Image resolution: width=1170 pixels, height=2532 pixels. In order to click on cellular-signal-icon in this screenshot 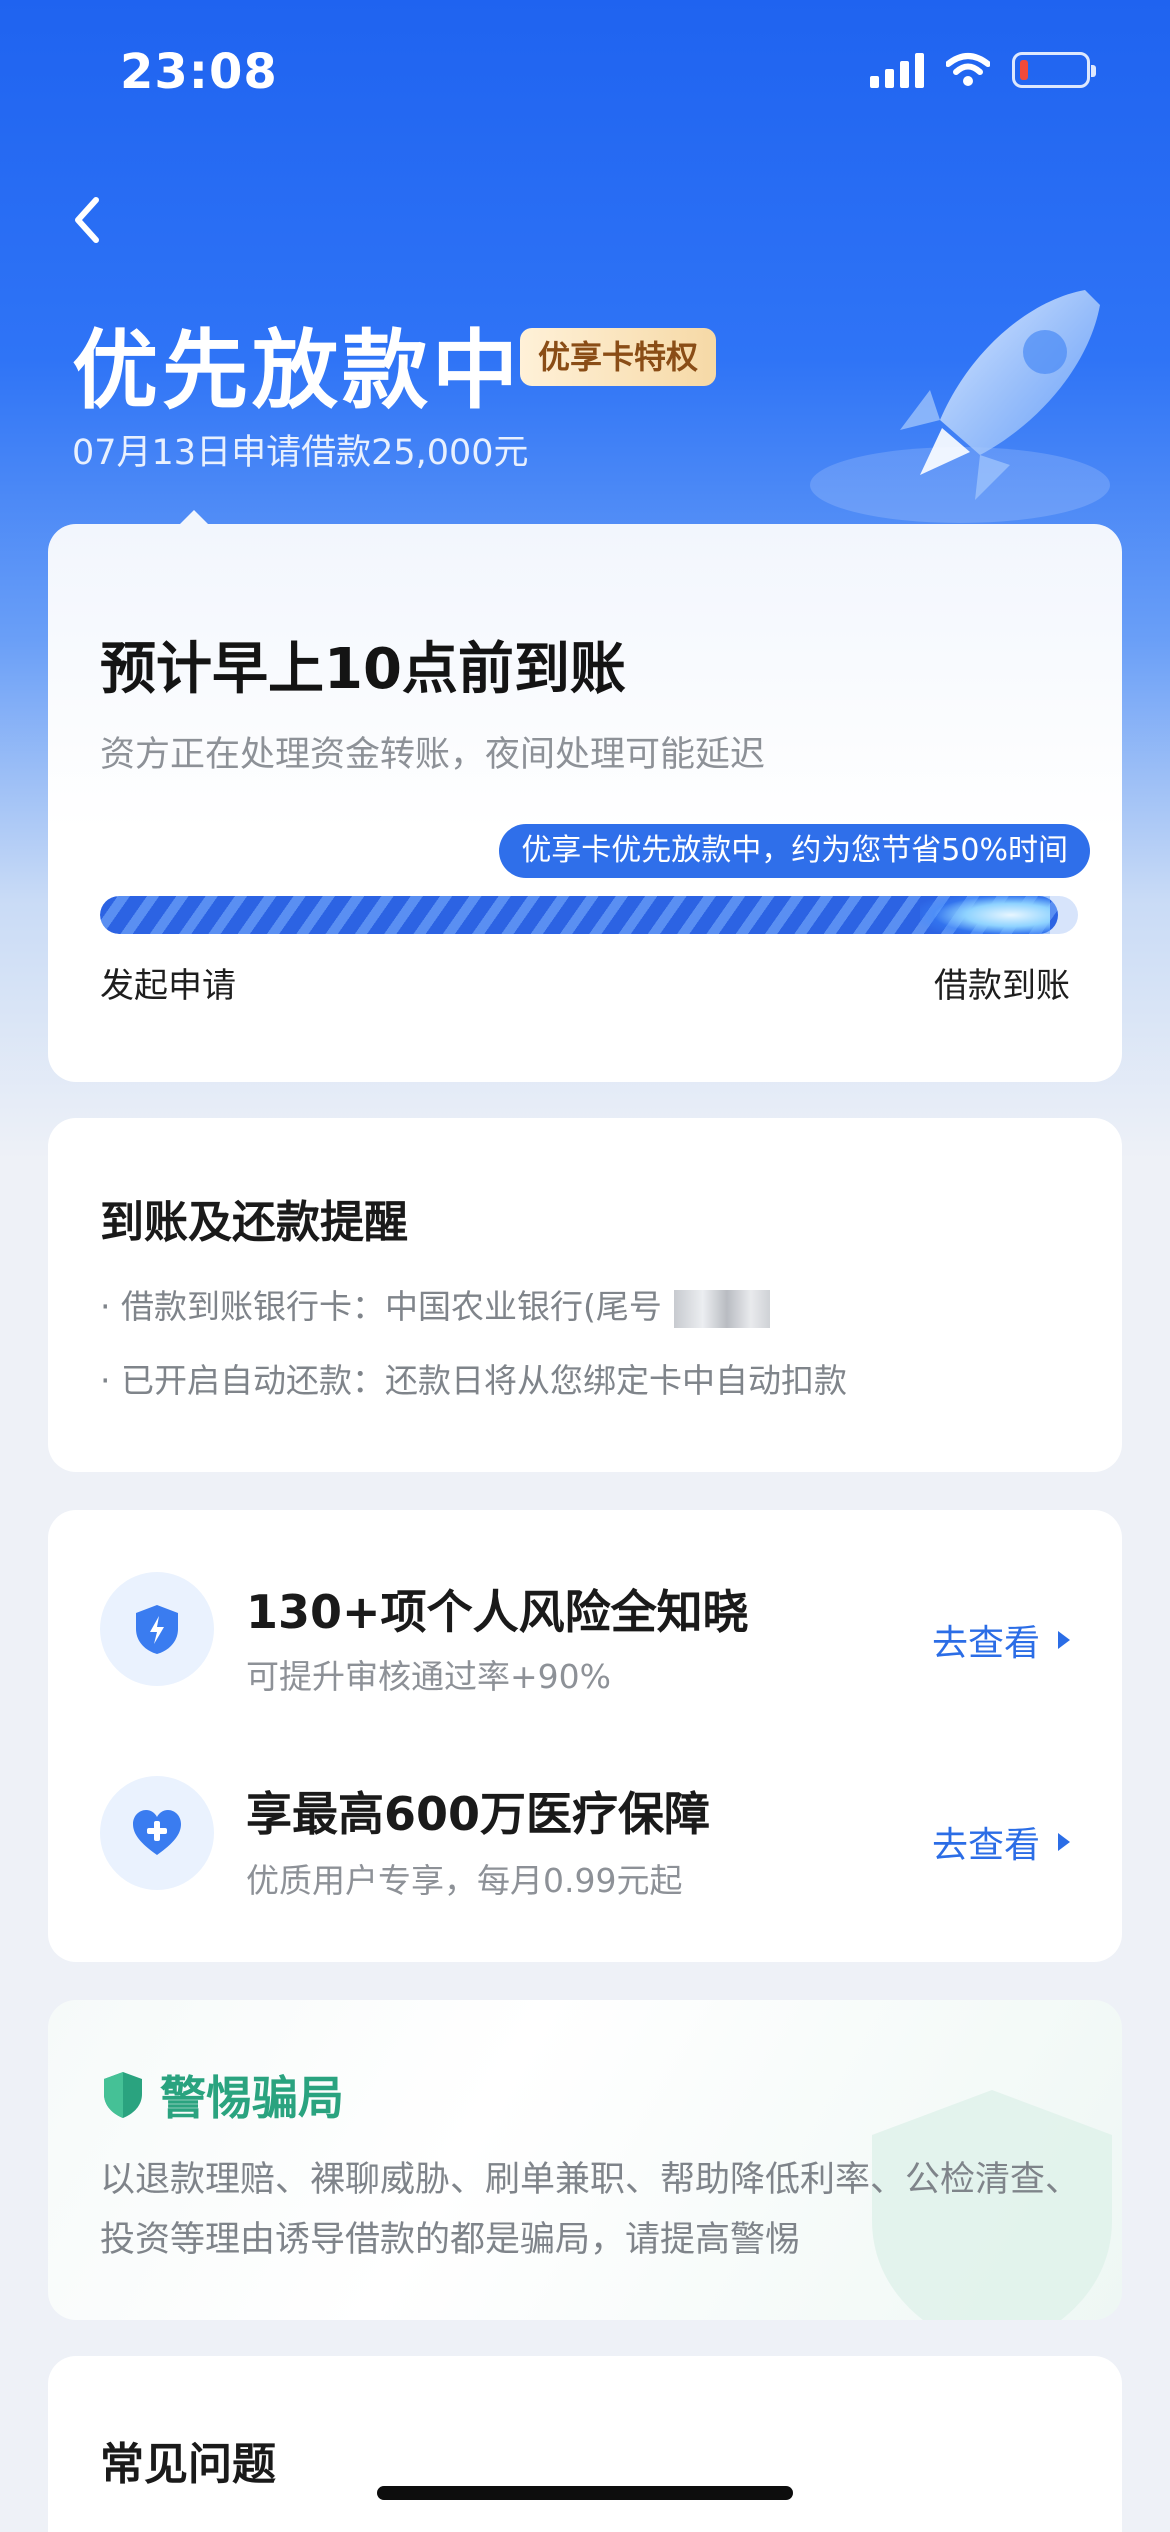, I will do `click(897, 70)`.